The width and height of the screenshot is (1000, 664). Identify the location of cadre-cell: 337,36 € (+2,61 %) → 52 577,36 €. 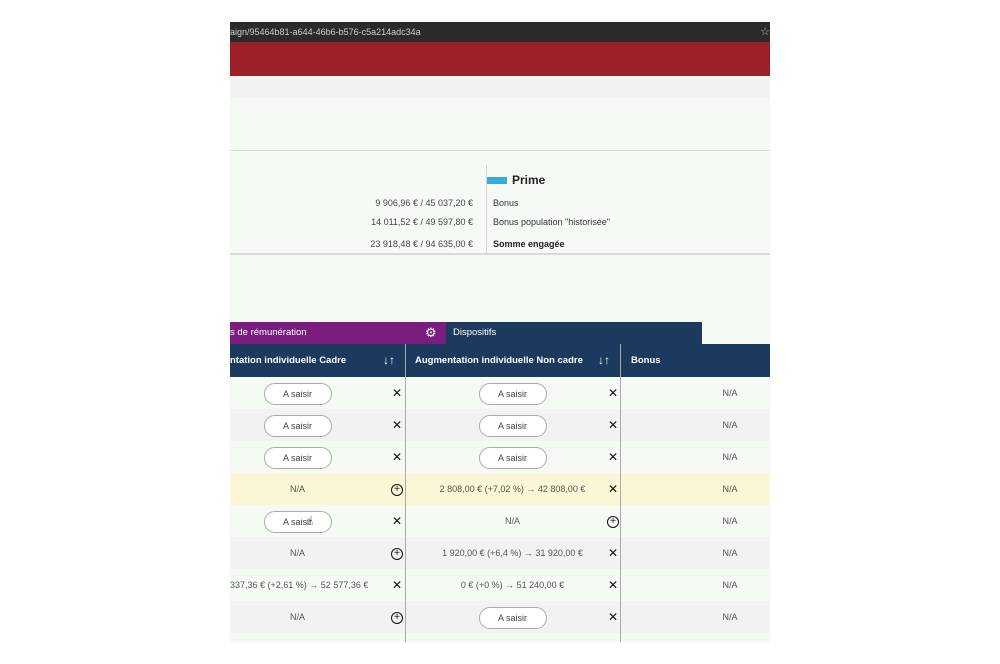
(299, 585).